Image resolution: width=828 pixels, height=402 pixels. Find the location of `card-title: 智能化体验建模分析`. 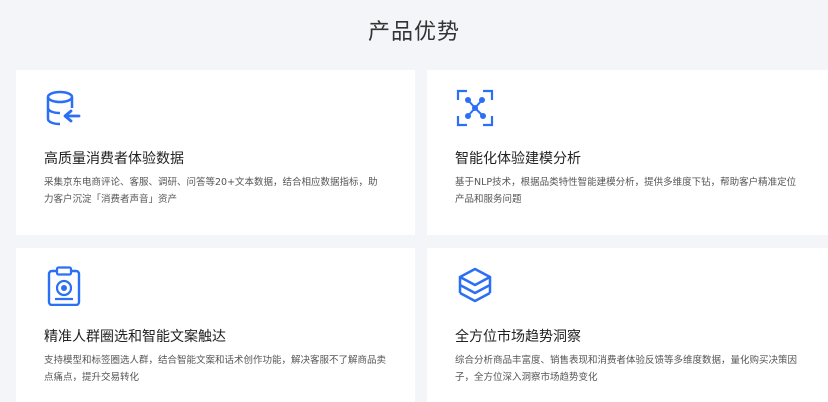

card-title: 智能化体验建模分析 is located at coordinates (518, 159).